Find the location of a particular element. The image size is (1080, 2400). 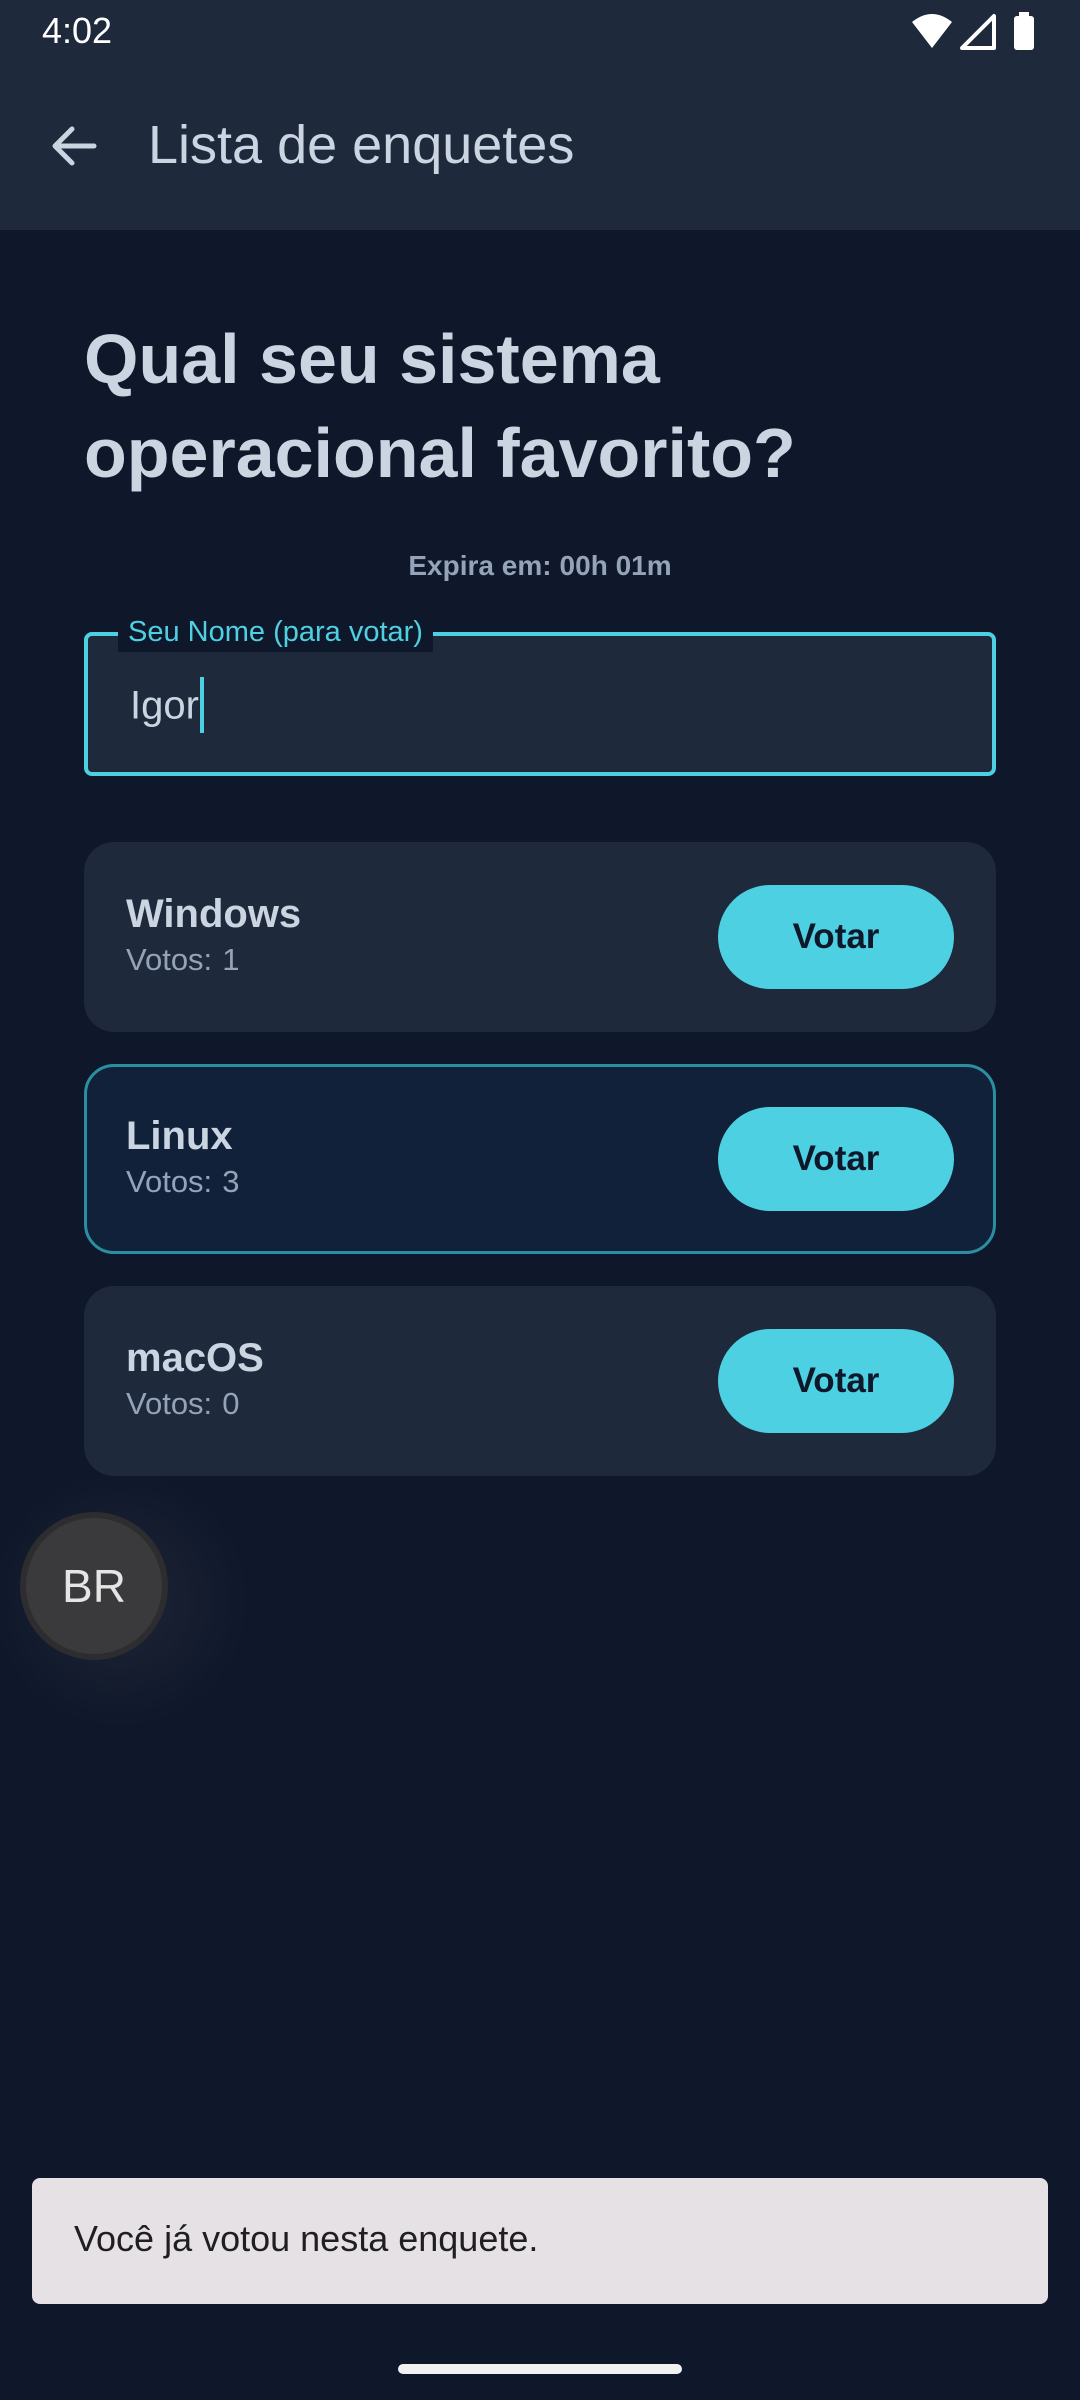

name-input-value: Igor is located at coordinates (167, 706).